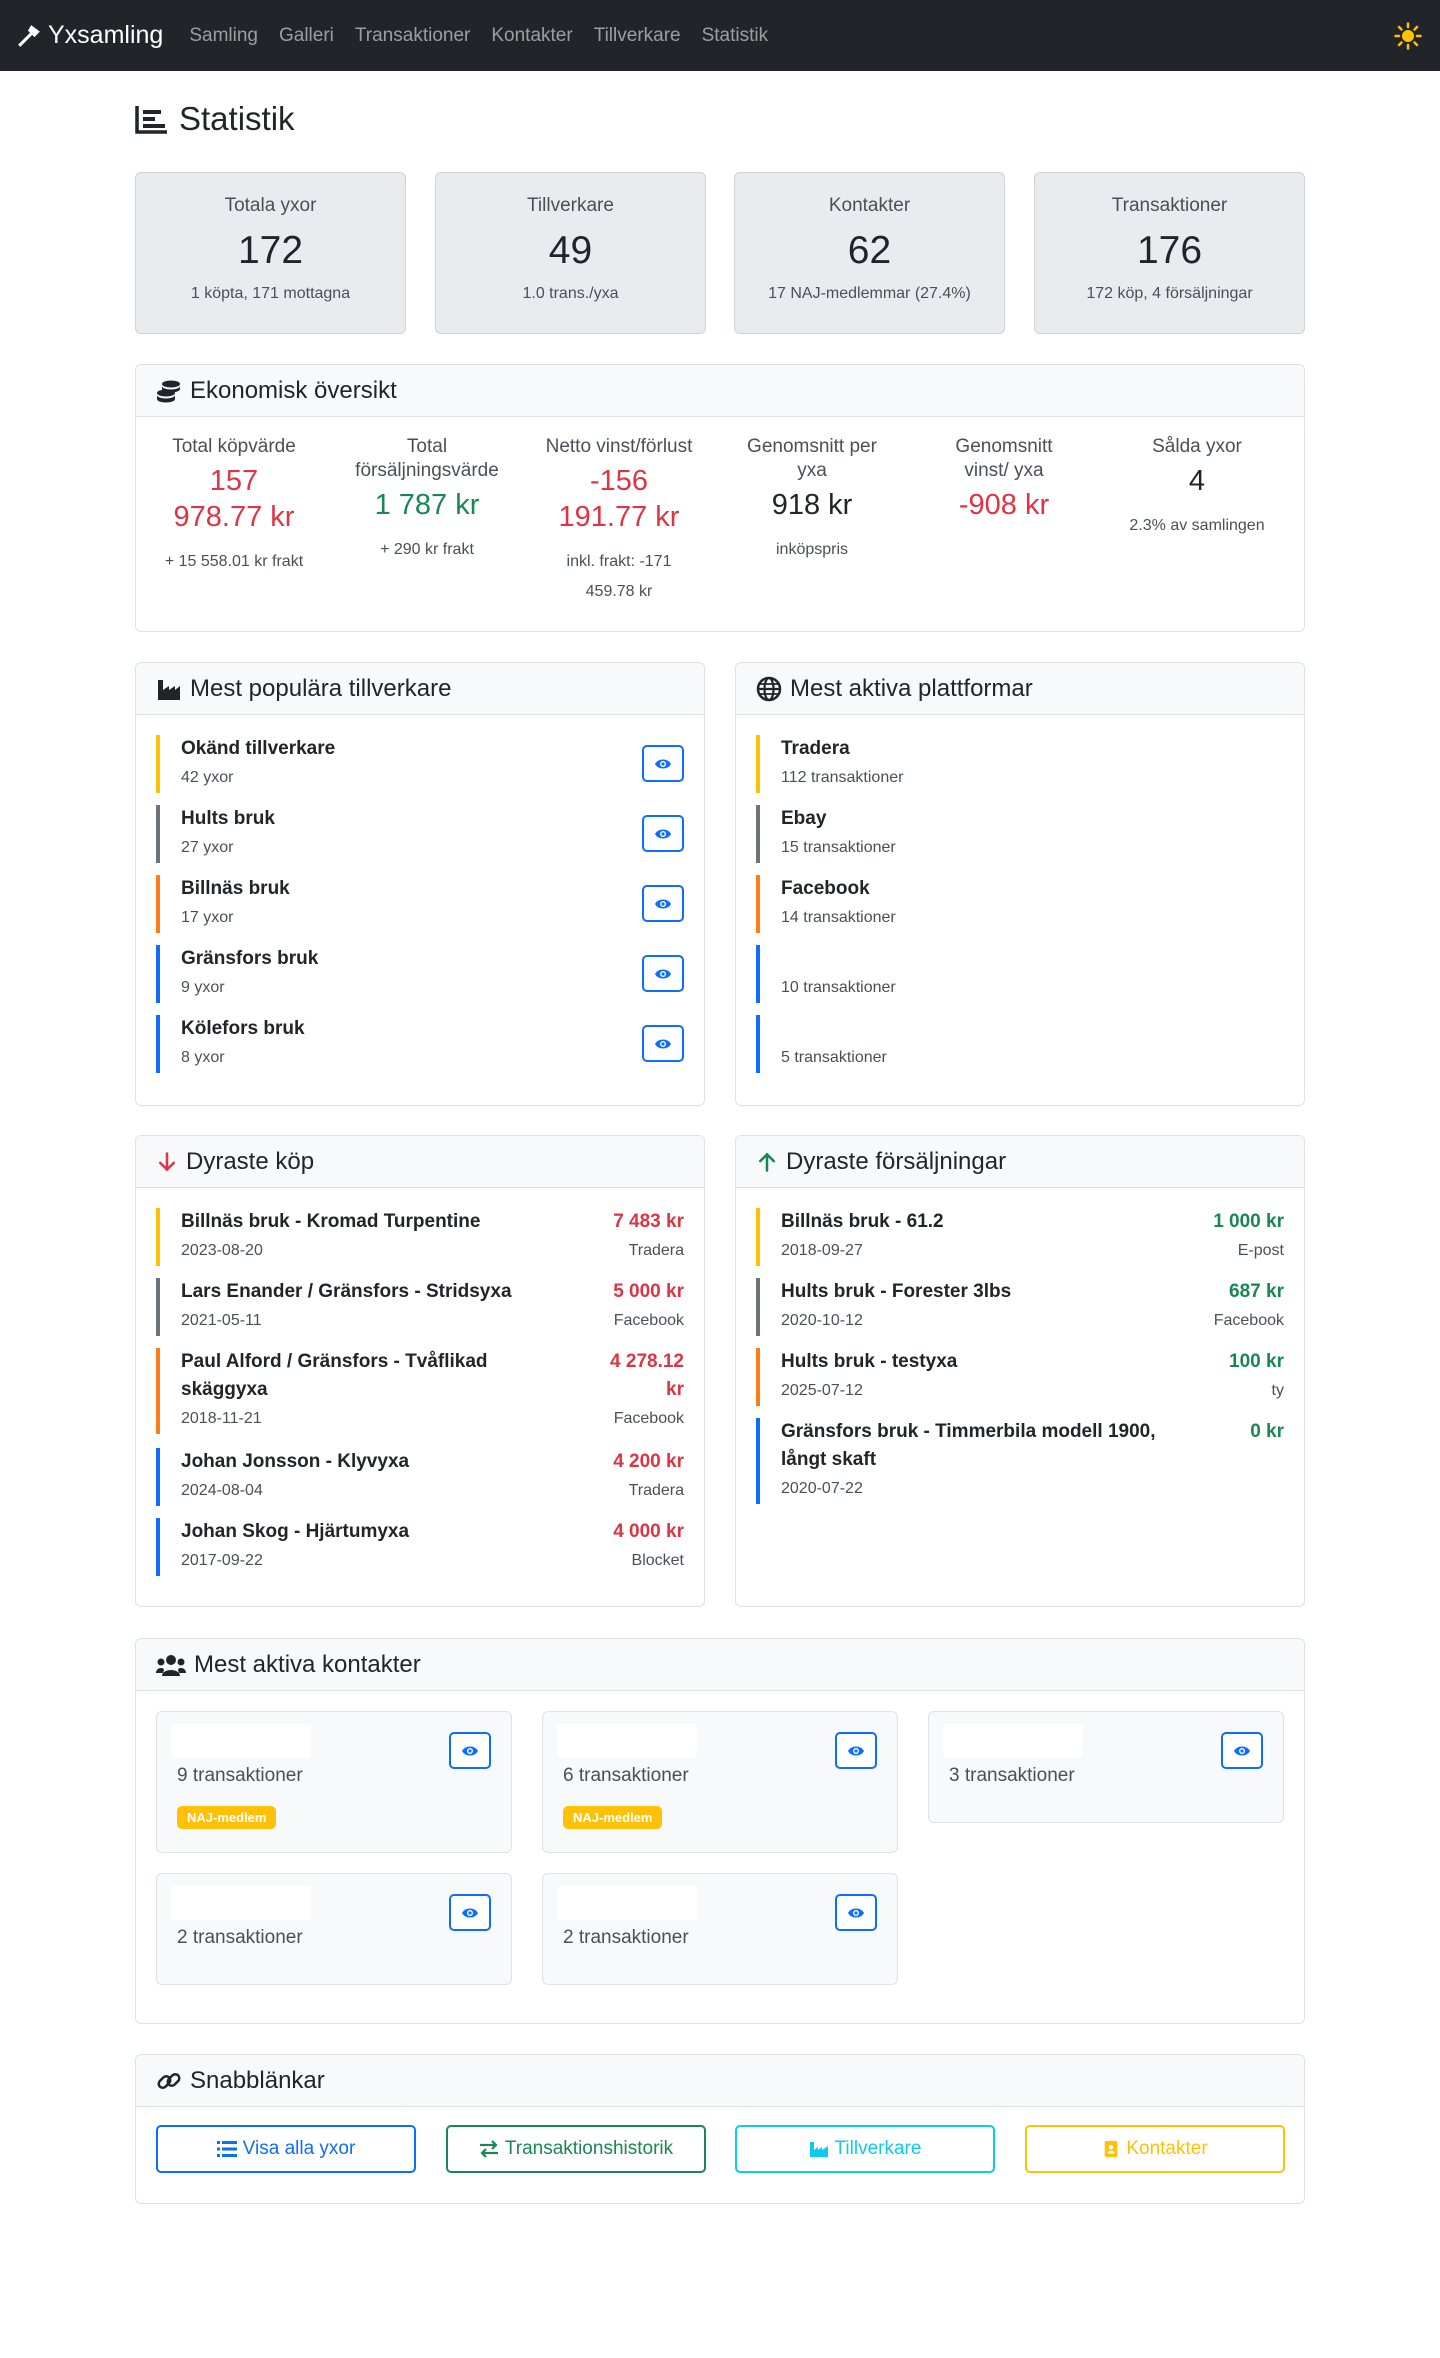 This screenshot has height=2358, width=1440. Describe the element at coordinates (838, 847) in the screenshot. I see `platform-count: 15 transaktioner` at that location.